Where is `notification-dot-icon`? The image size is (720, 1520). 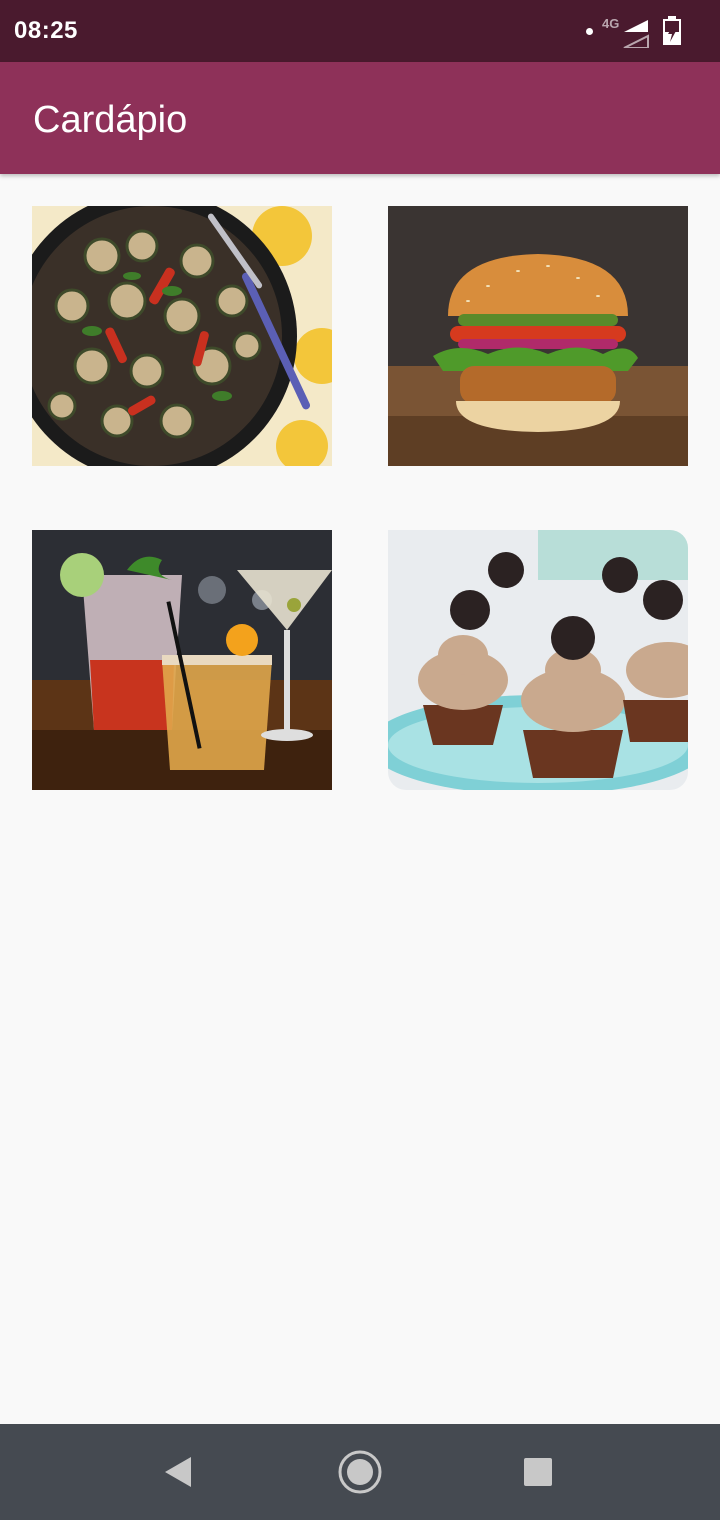 notification-dot-icon is located at coordinates (589, 31).